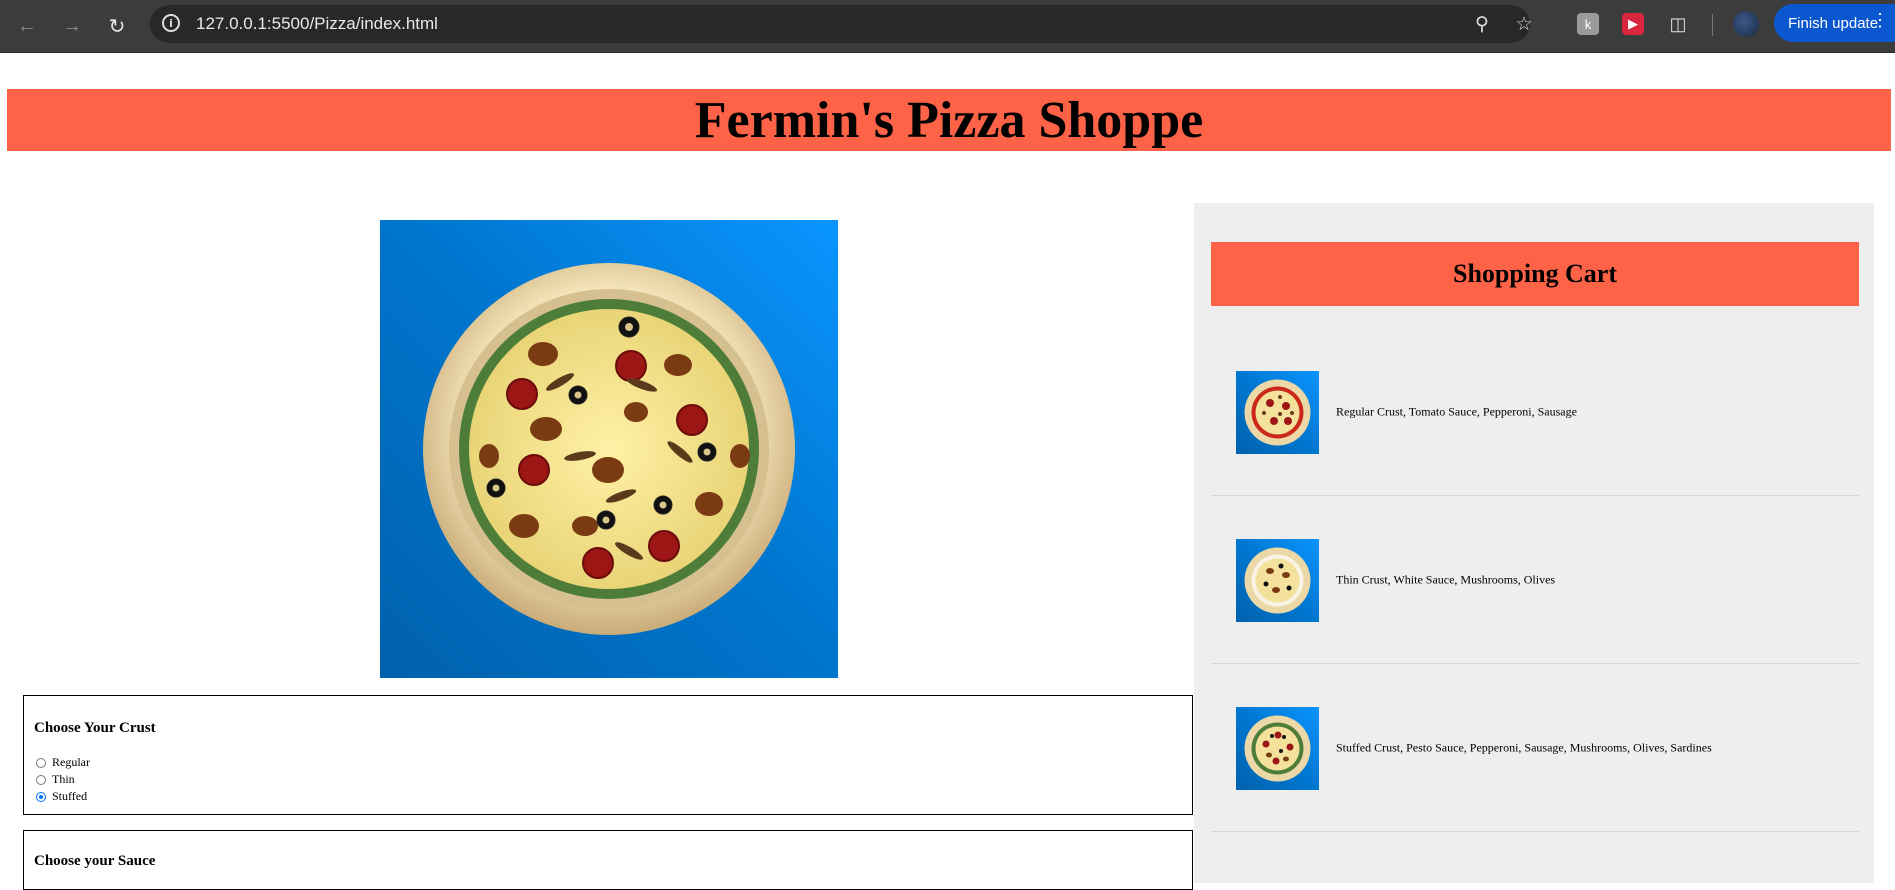  Describe the element at coordinates (1482, 24) in the screenshot. I see `zoom-icon: ⚲` at that location.